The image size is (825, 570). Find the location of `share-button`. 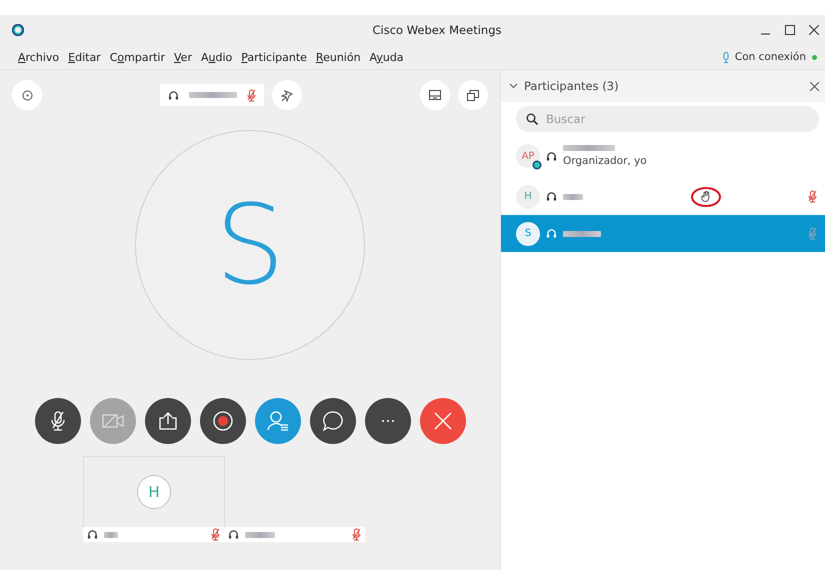

share-button is located at coordinates (167, 421).